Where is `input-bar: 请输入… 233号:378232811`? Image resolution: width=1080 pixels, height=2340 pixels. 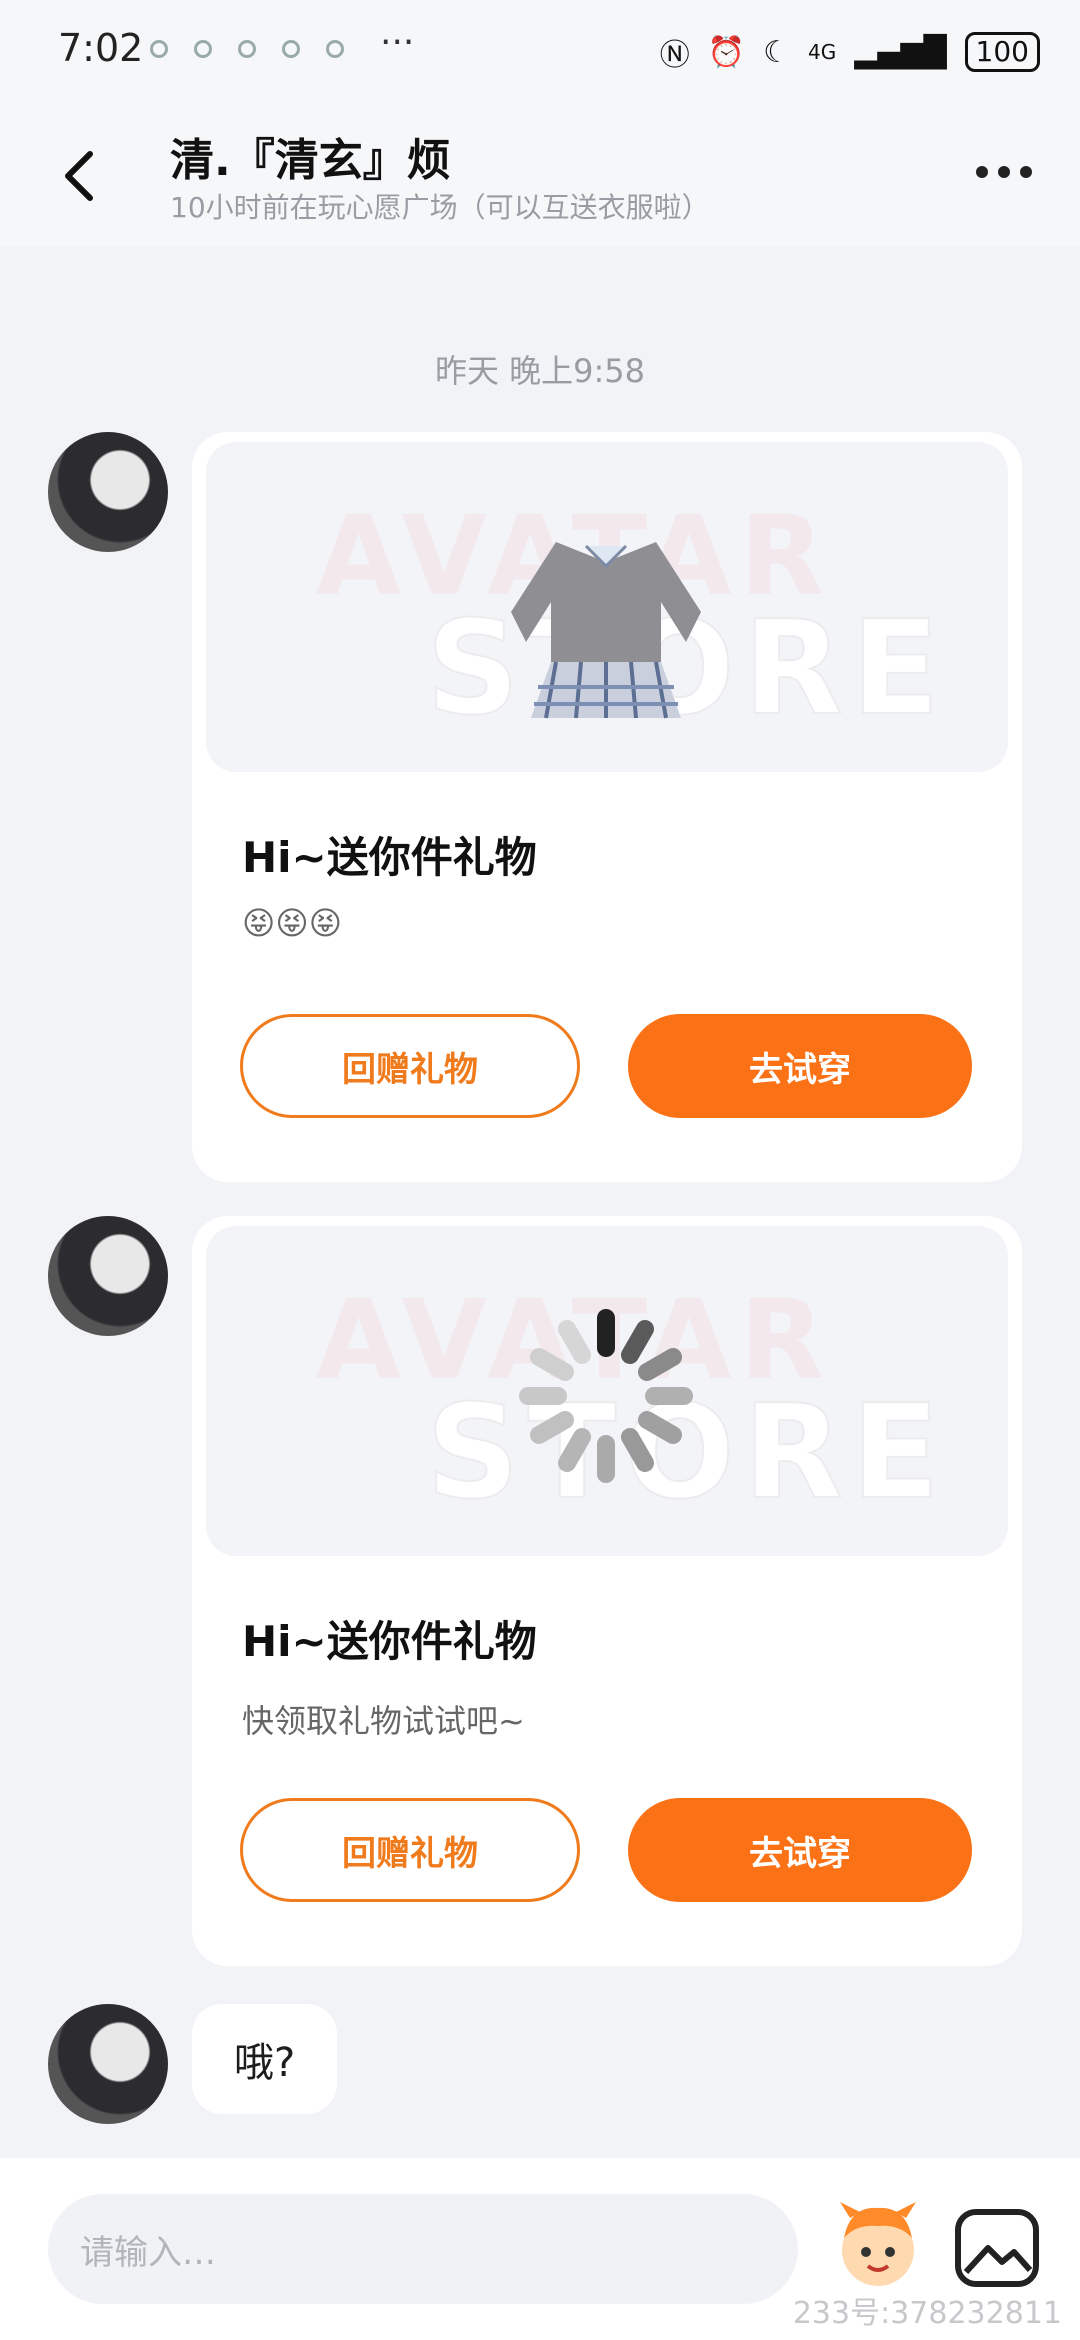
input-bar: 请输入… 233号:378232811 is located at coordinates (540, 2249).